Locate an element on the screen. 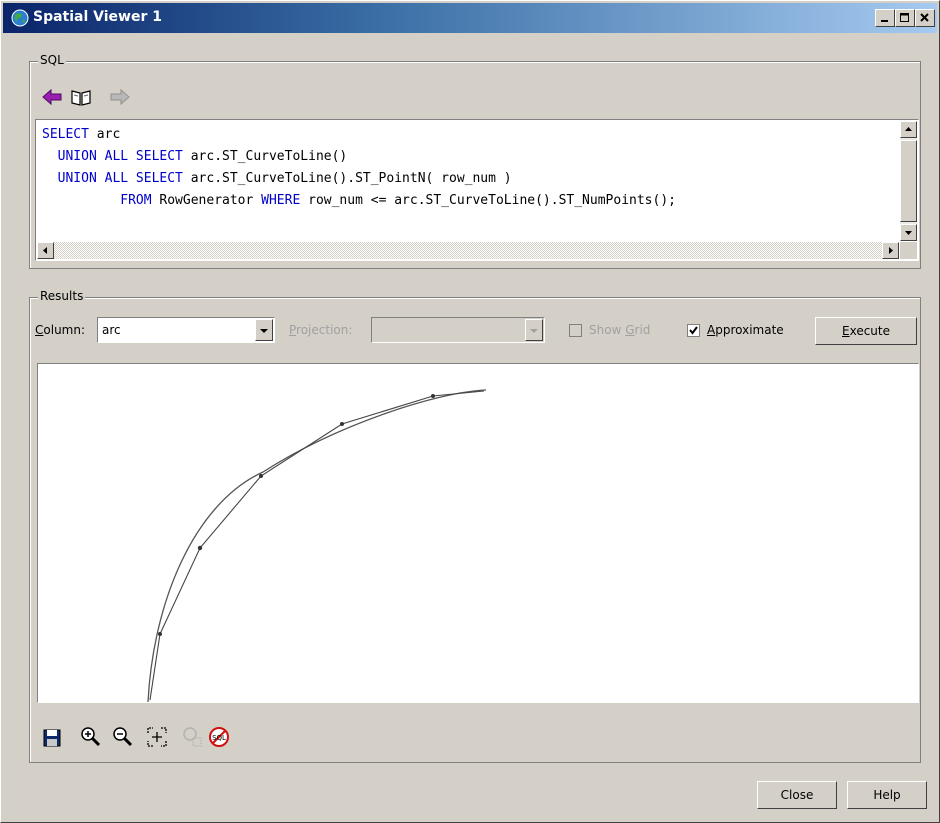 The height and width of the screenshot is (823, 940). approximate-checkbox is located at coordinates (693, 330).